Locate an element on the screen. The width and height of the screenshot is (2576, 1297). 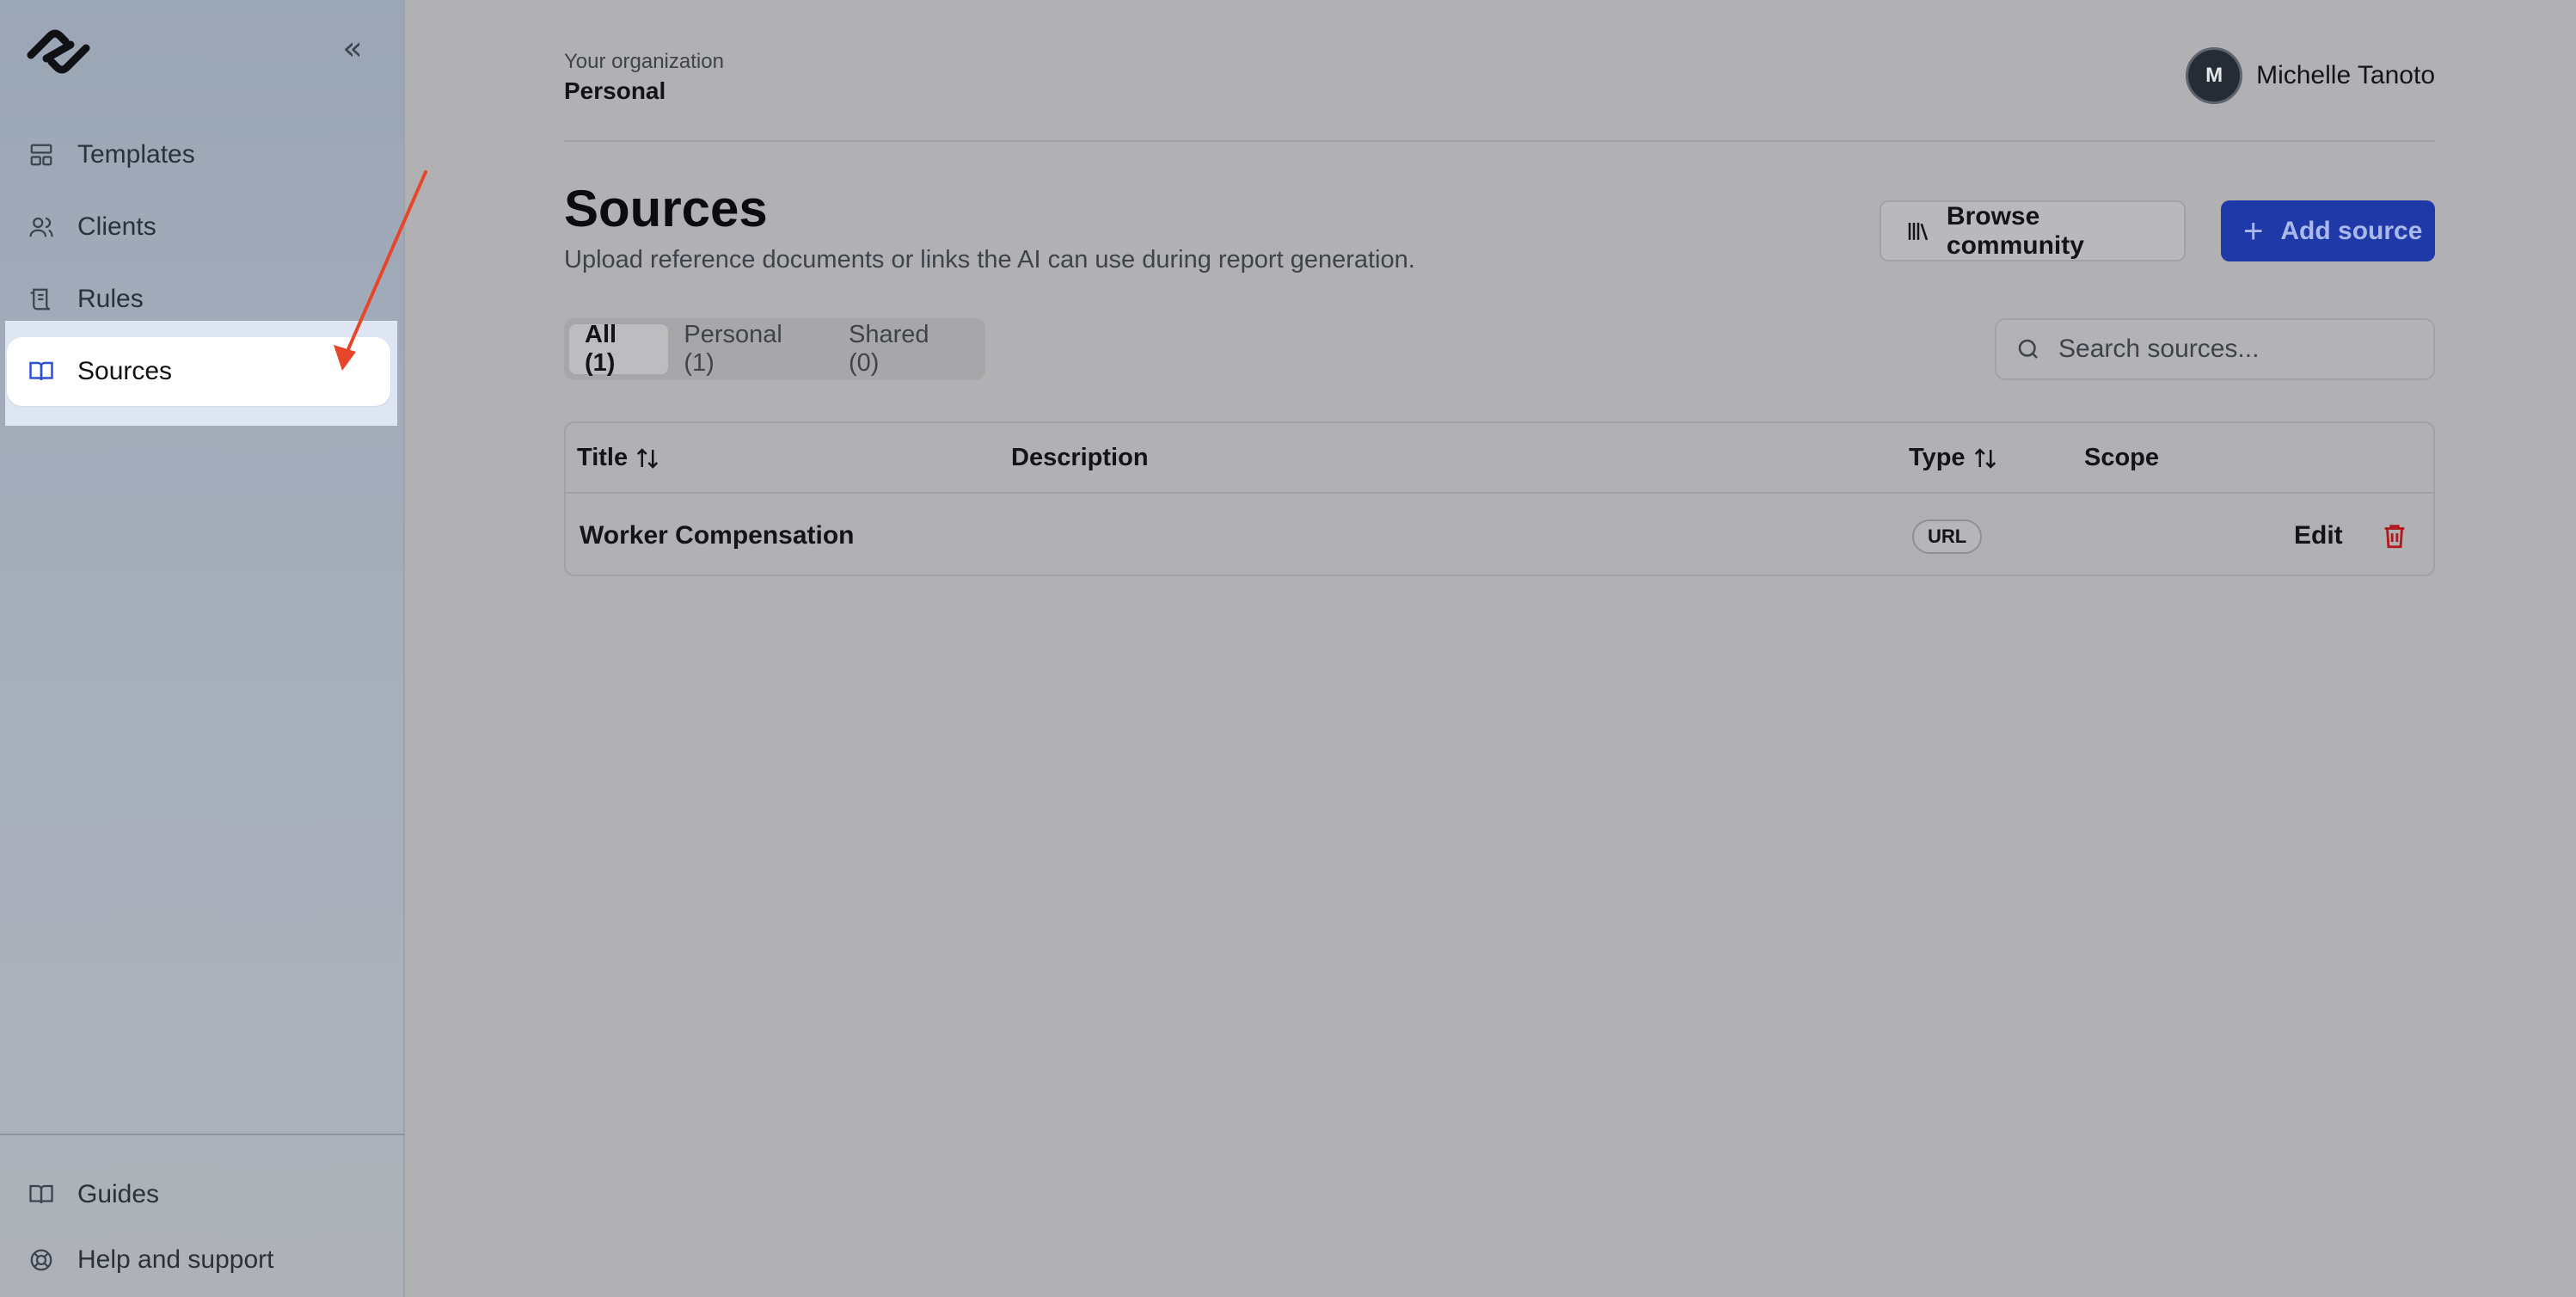
user-name: Michelle Tanoto is located at coordinates (2345, 75).